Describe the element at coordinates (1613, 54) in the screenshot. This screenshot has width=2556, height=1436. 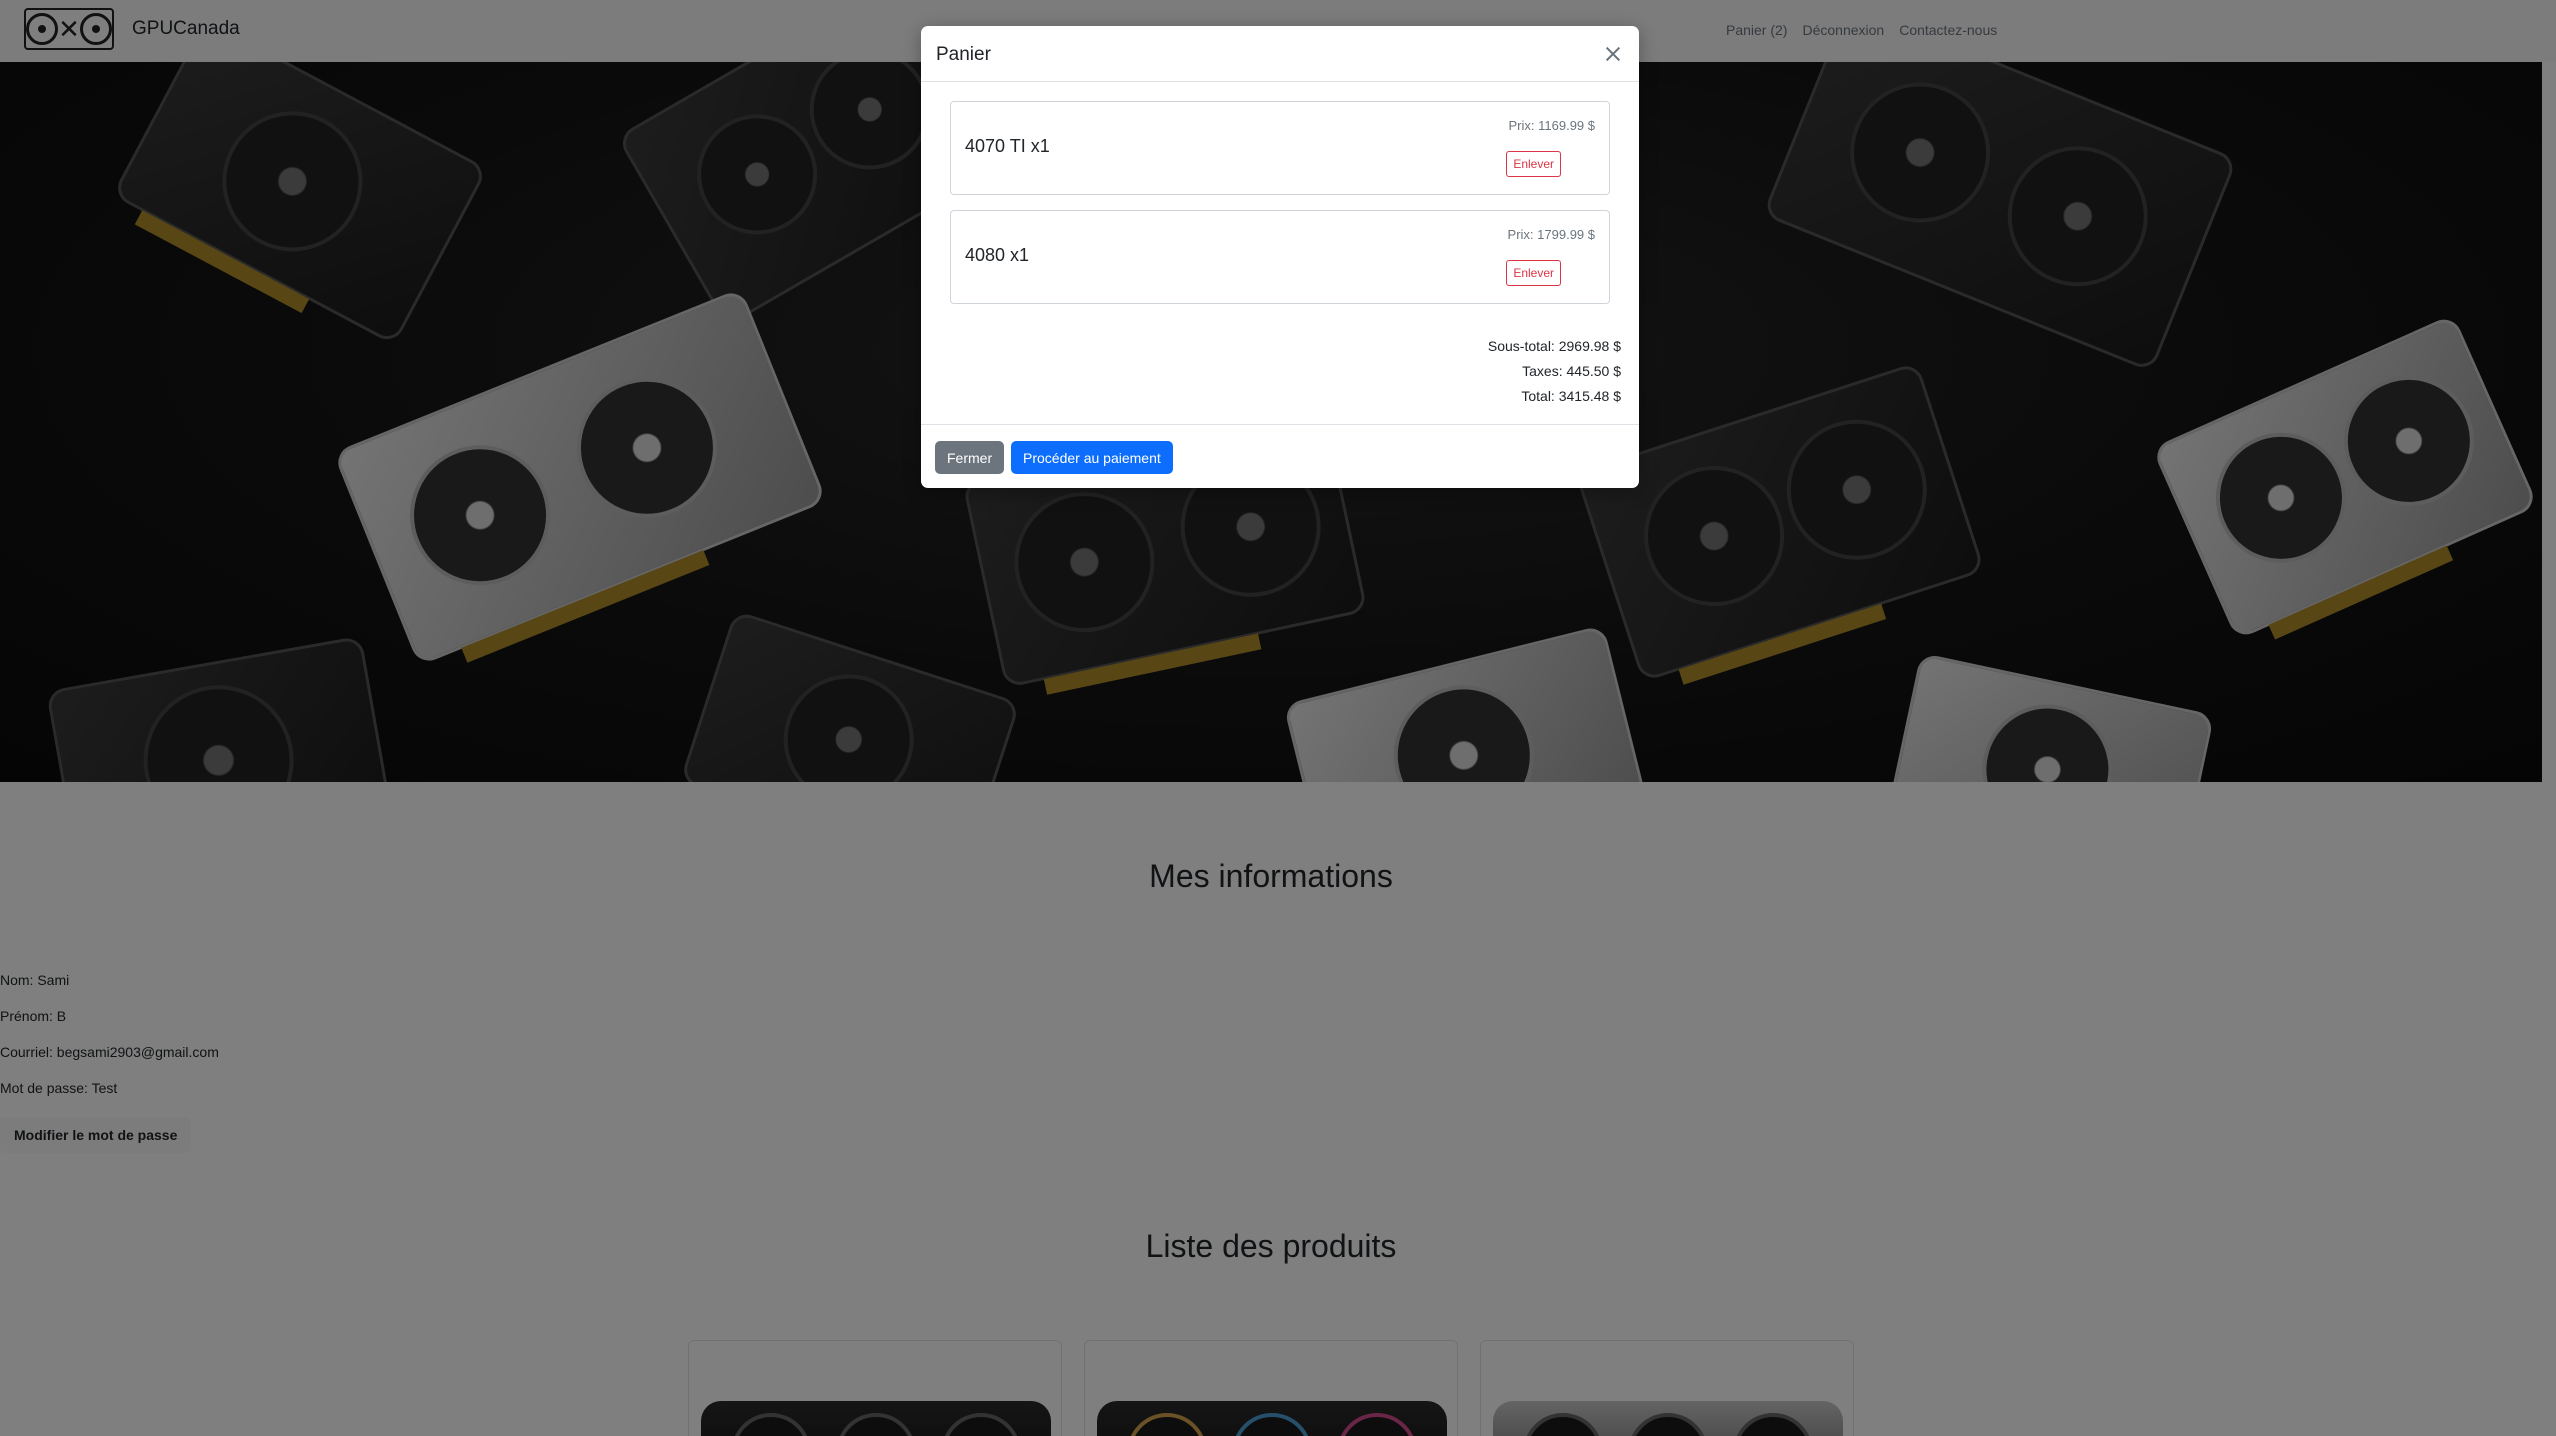
I see `close-icon` at that location.